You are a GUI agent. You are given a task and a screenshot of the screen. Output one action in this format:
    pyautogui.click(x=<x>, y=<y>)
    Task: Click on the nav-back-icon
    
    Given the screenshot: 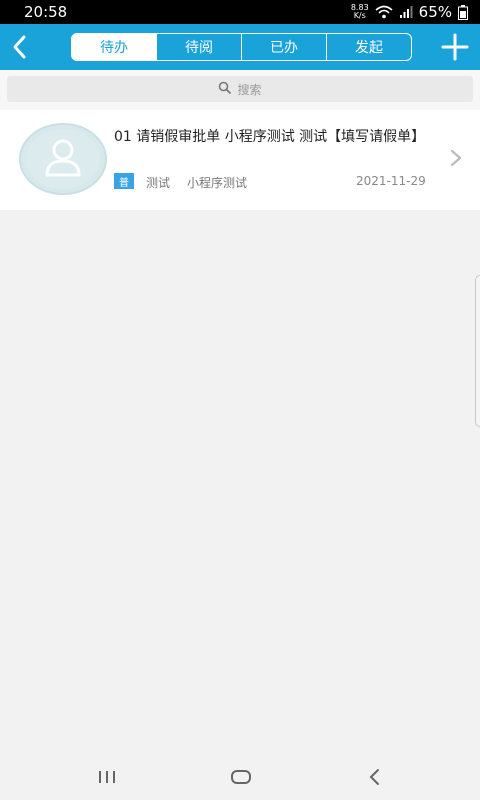 What is the action you would take?
    pyautogui.click(x=375, y=777)
    